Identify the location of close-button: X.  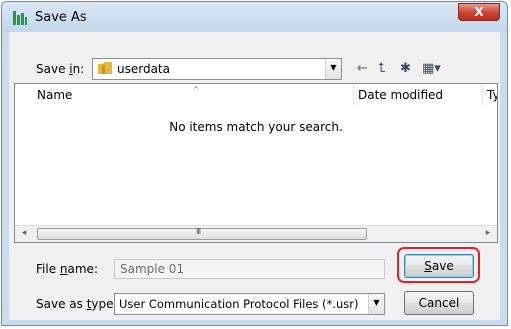
(479, 12).